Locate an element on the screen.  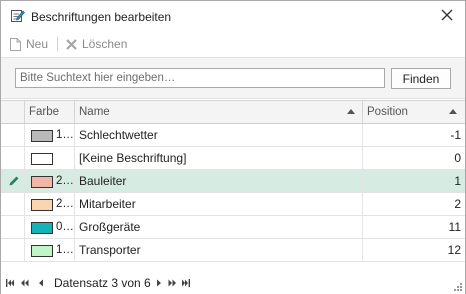
search-panel: Finden is located at coordinates (233, 78).